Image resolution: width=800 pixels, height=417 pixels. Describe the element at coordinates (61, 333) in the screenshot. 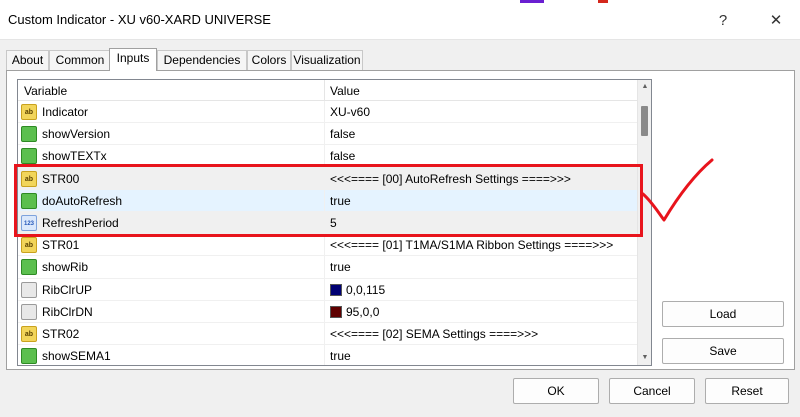

I see `variable-name: STR02` at that location.